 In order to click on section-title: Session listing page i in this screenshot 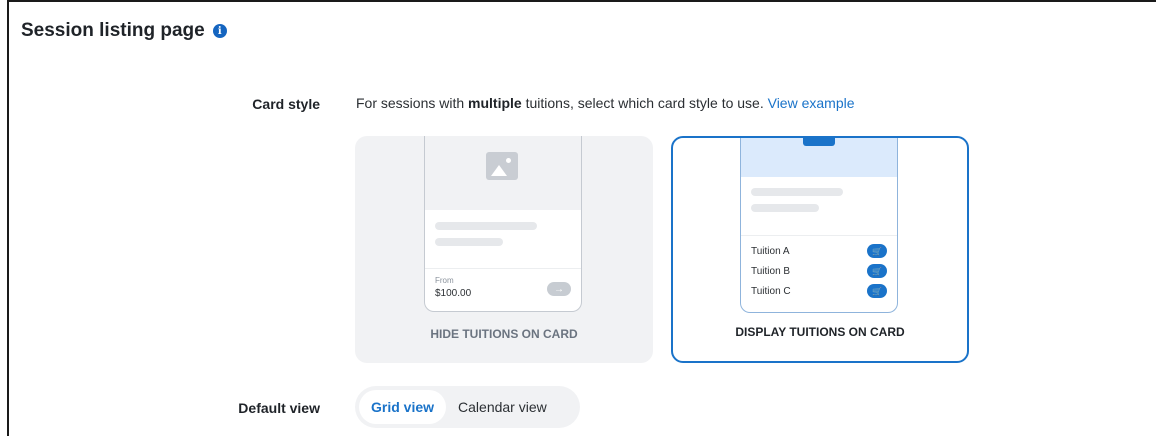, I will do `click(124, 31)`.